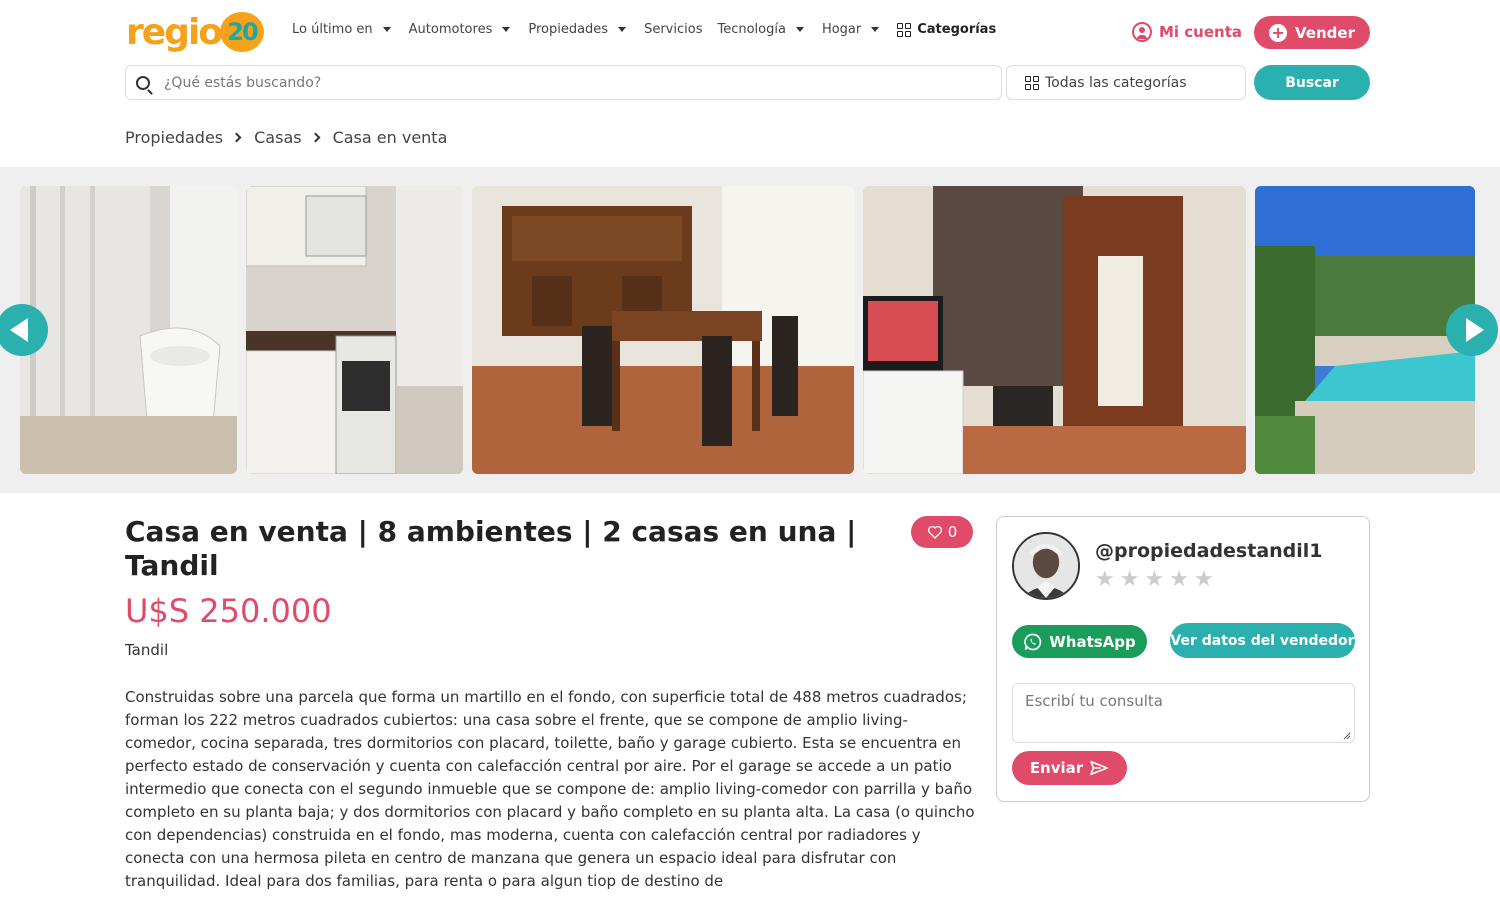 The width and height of the screenshot is (1500, 899). I want to click on seller-username: @propiedadestandil1, so click(1209, 551).